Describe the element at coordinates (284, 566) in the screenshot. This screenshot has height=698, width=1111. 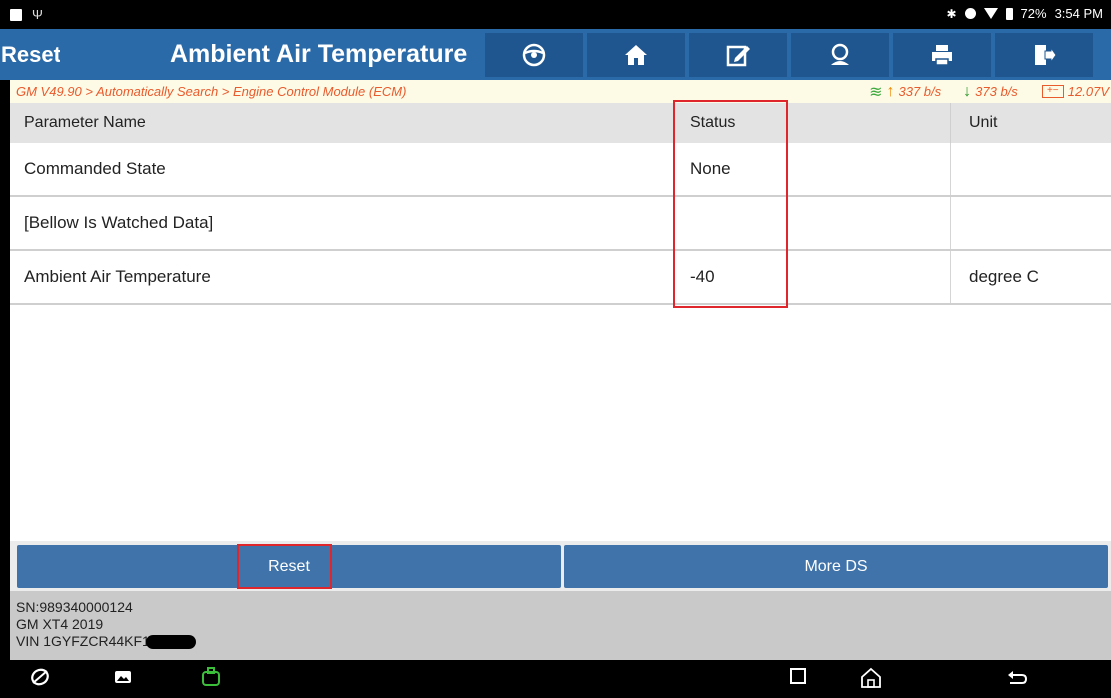
I see `reset-highlight-box` at that location.